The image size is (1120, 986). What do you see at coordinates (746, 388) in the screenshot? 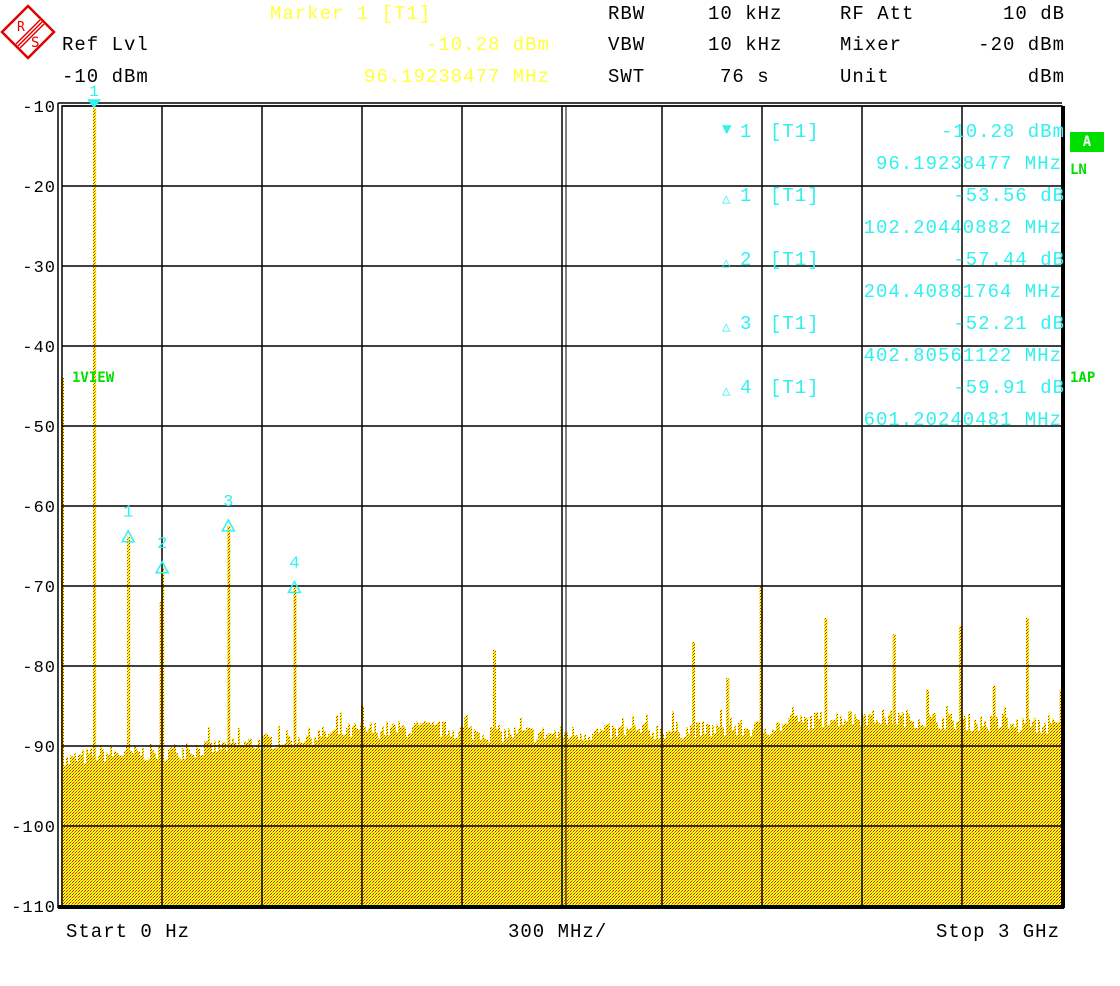
I see `marker-number: 4` at bounding box center [746, 388].